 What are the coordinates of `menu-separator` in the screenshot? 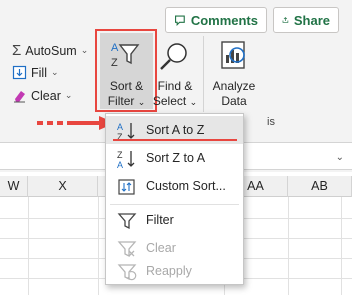 It's located at (174, 204).